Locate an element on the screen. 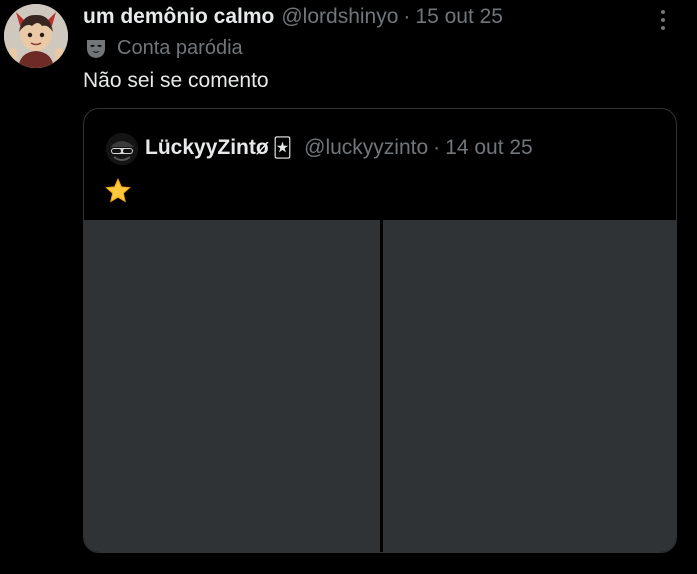  mask-icon is located at coordinates (96, 49).